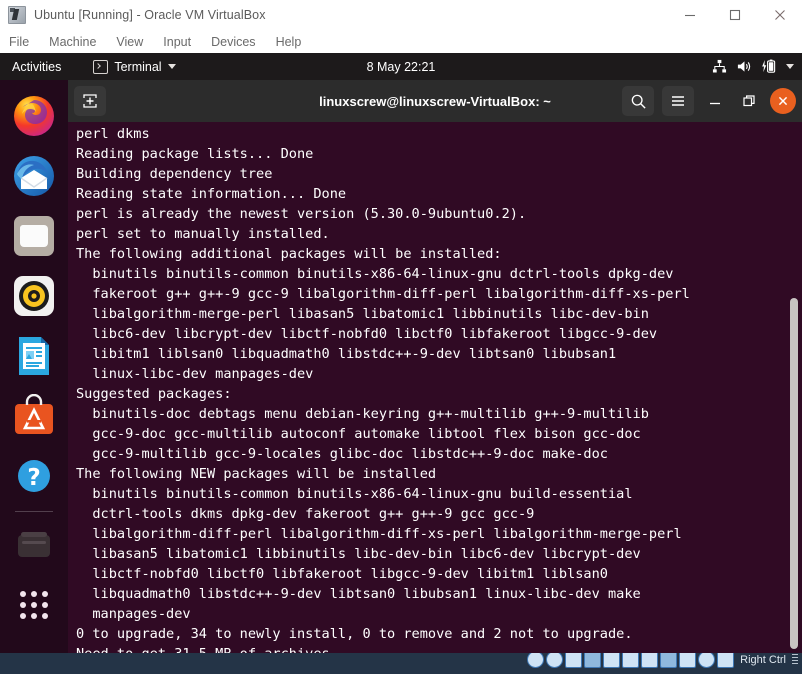 The image size is (802, 674). Describe the element at coordinates (650, 660) in the screenshot. I see `display-icon` at that location.